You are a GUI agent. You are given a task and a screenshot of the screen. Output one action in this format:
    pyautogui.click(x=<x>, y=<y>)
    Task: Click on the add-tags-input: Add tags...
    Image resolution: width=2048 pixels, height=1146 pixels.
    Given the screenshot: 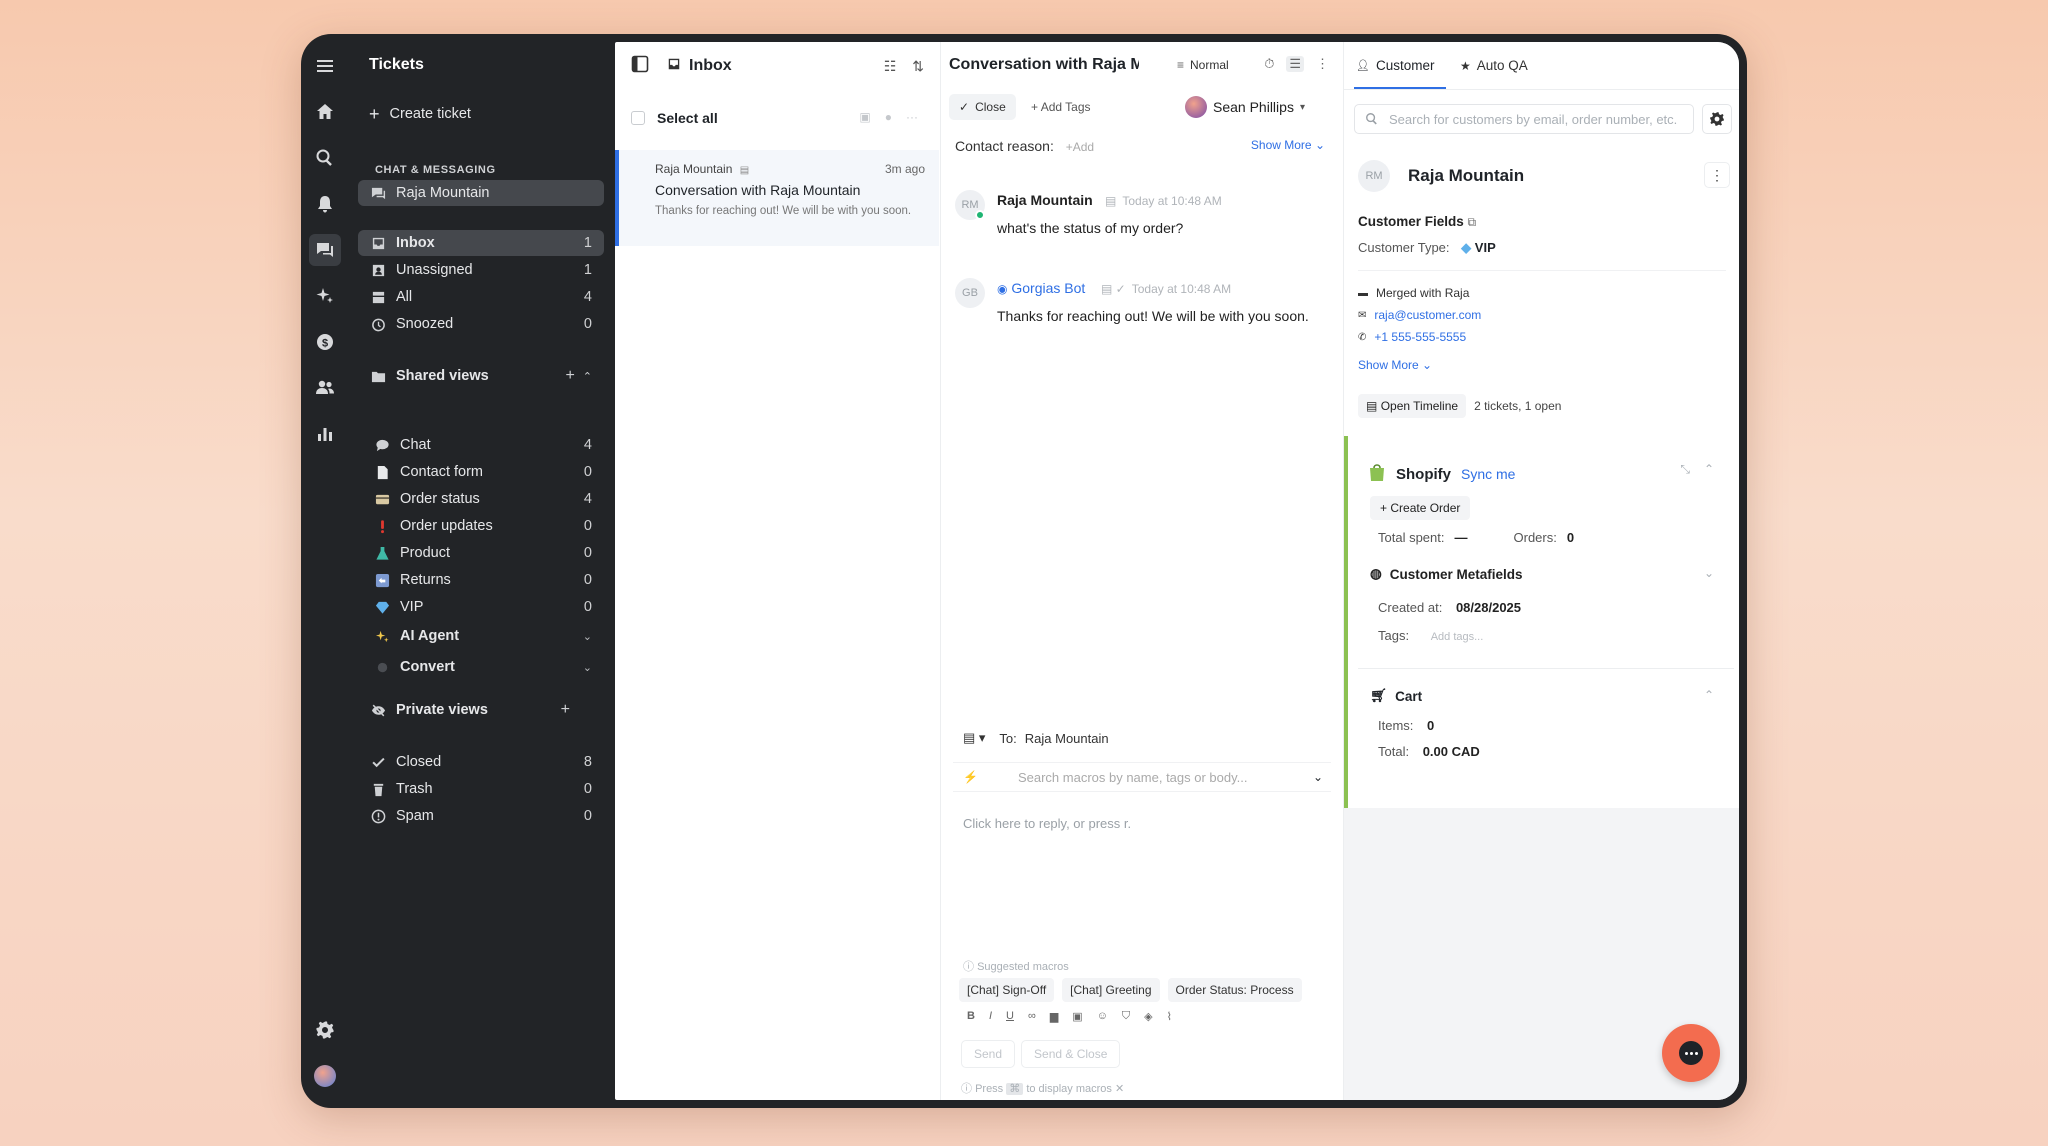 What is the action you would take?
    pyautogui.click(x=1457, y=637)
    